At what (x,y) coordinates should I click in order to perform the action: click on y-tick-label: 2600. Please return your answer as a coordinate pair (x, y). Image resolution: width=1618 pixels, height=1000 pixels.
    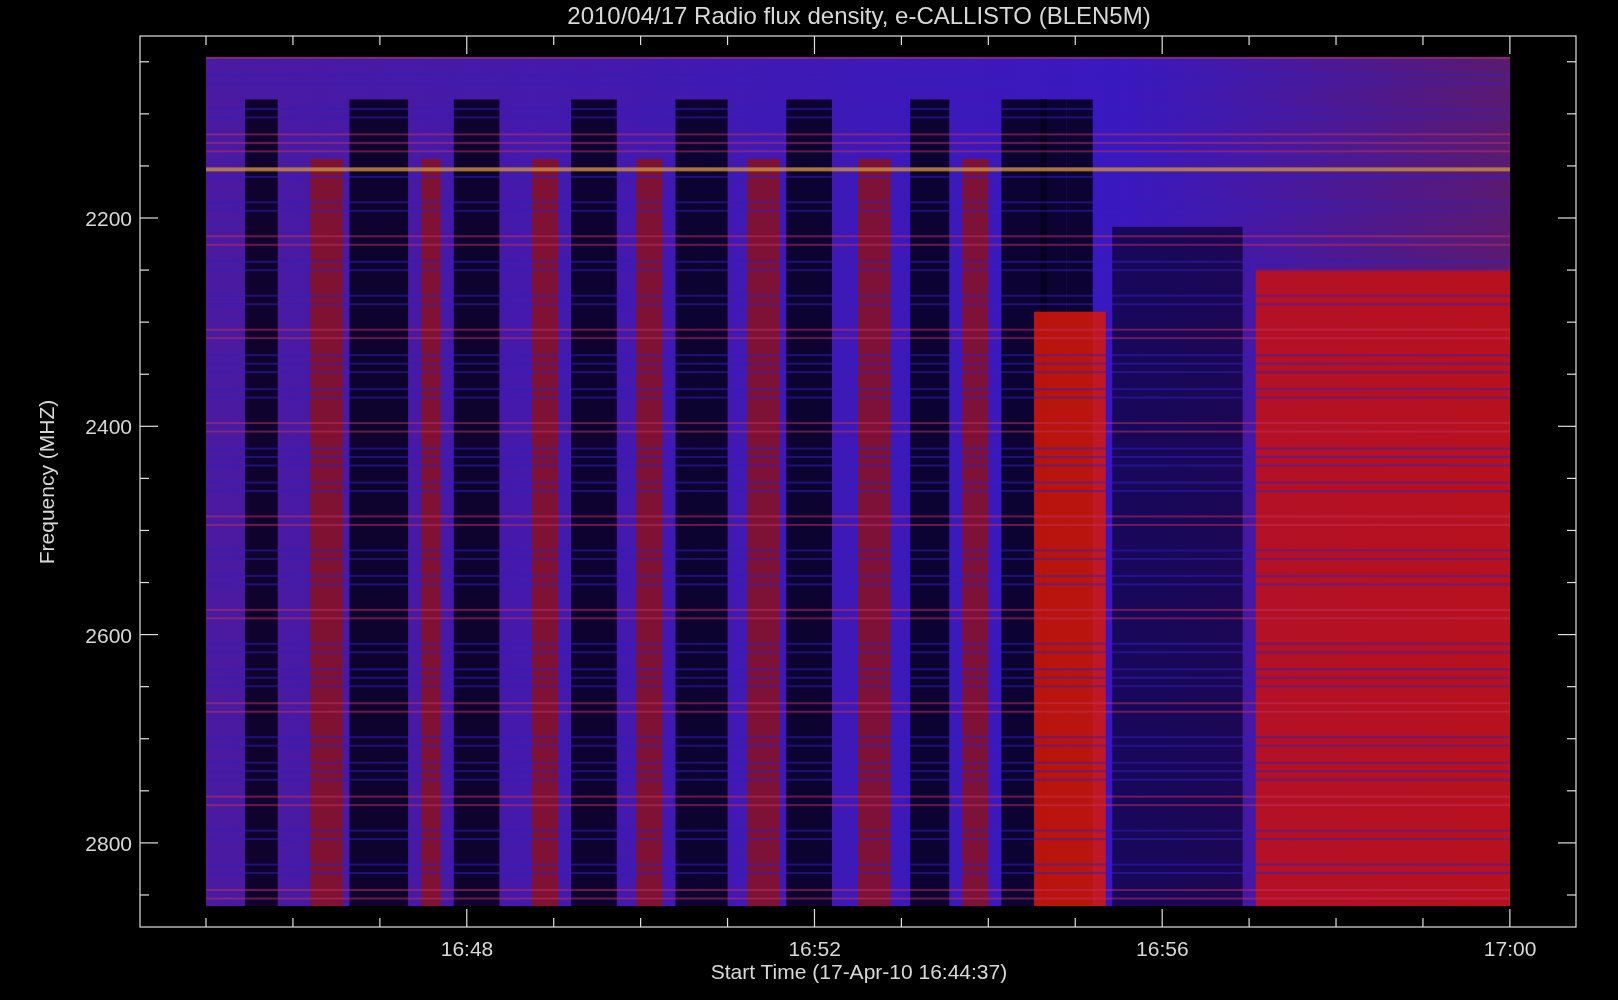
    Looking at the image, I should click on (108, 635).